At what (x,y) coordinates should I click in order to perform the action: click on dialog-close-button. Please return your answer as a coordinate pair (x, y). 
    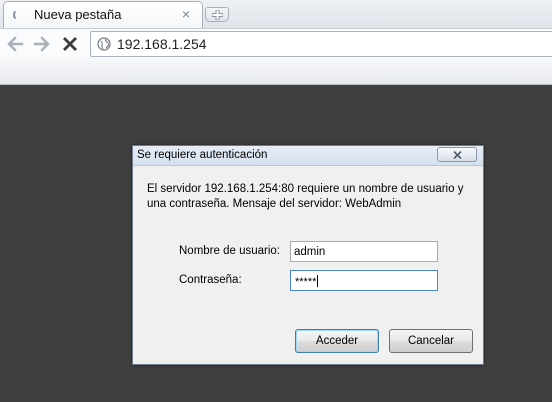
    Looking at the image, I should click on (457, 154).